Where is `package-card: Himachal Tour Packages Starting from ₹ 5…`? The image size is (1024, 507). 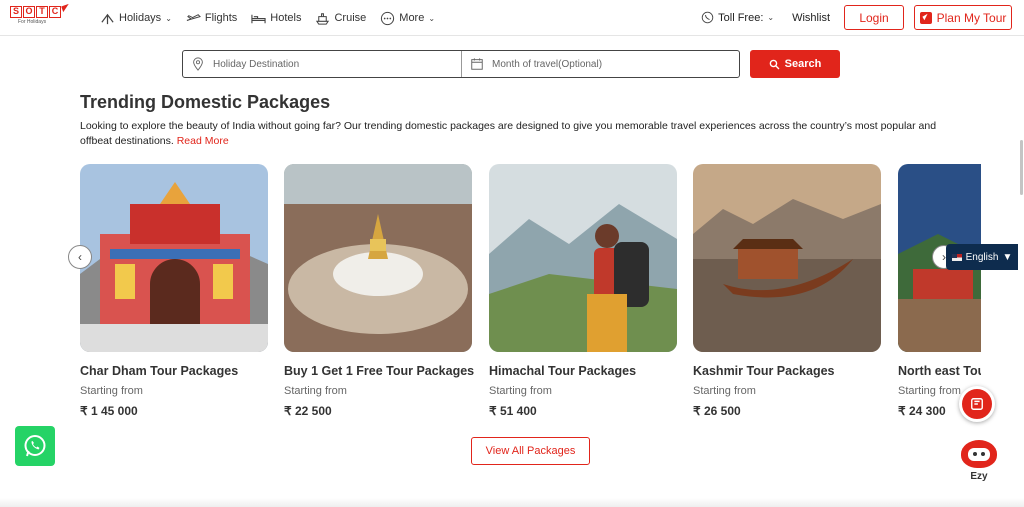
package-card: Himachal Tour Packages Starting from ₹ 5… is located at coordinates (583, 291).